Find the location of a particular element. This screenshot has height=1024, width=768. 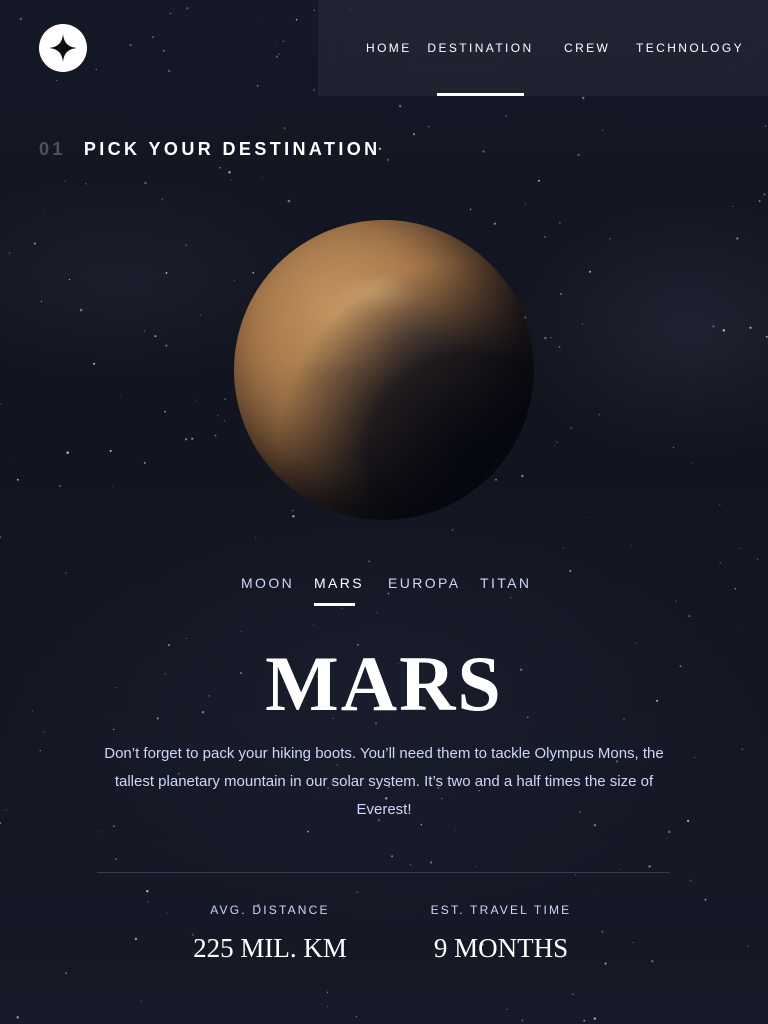

star-icon is located at coordinates (63, 48).